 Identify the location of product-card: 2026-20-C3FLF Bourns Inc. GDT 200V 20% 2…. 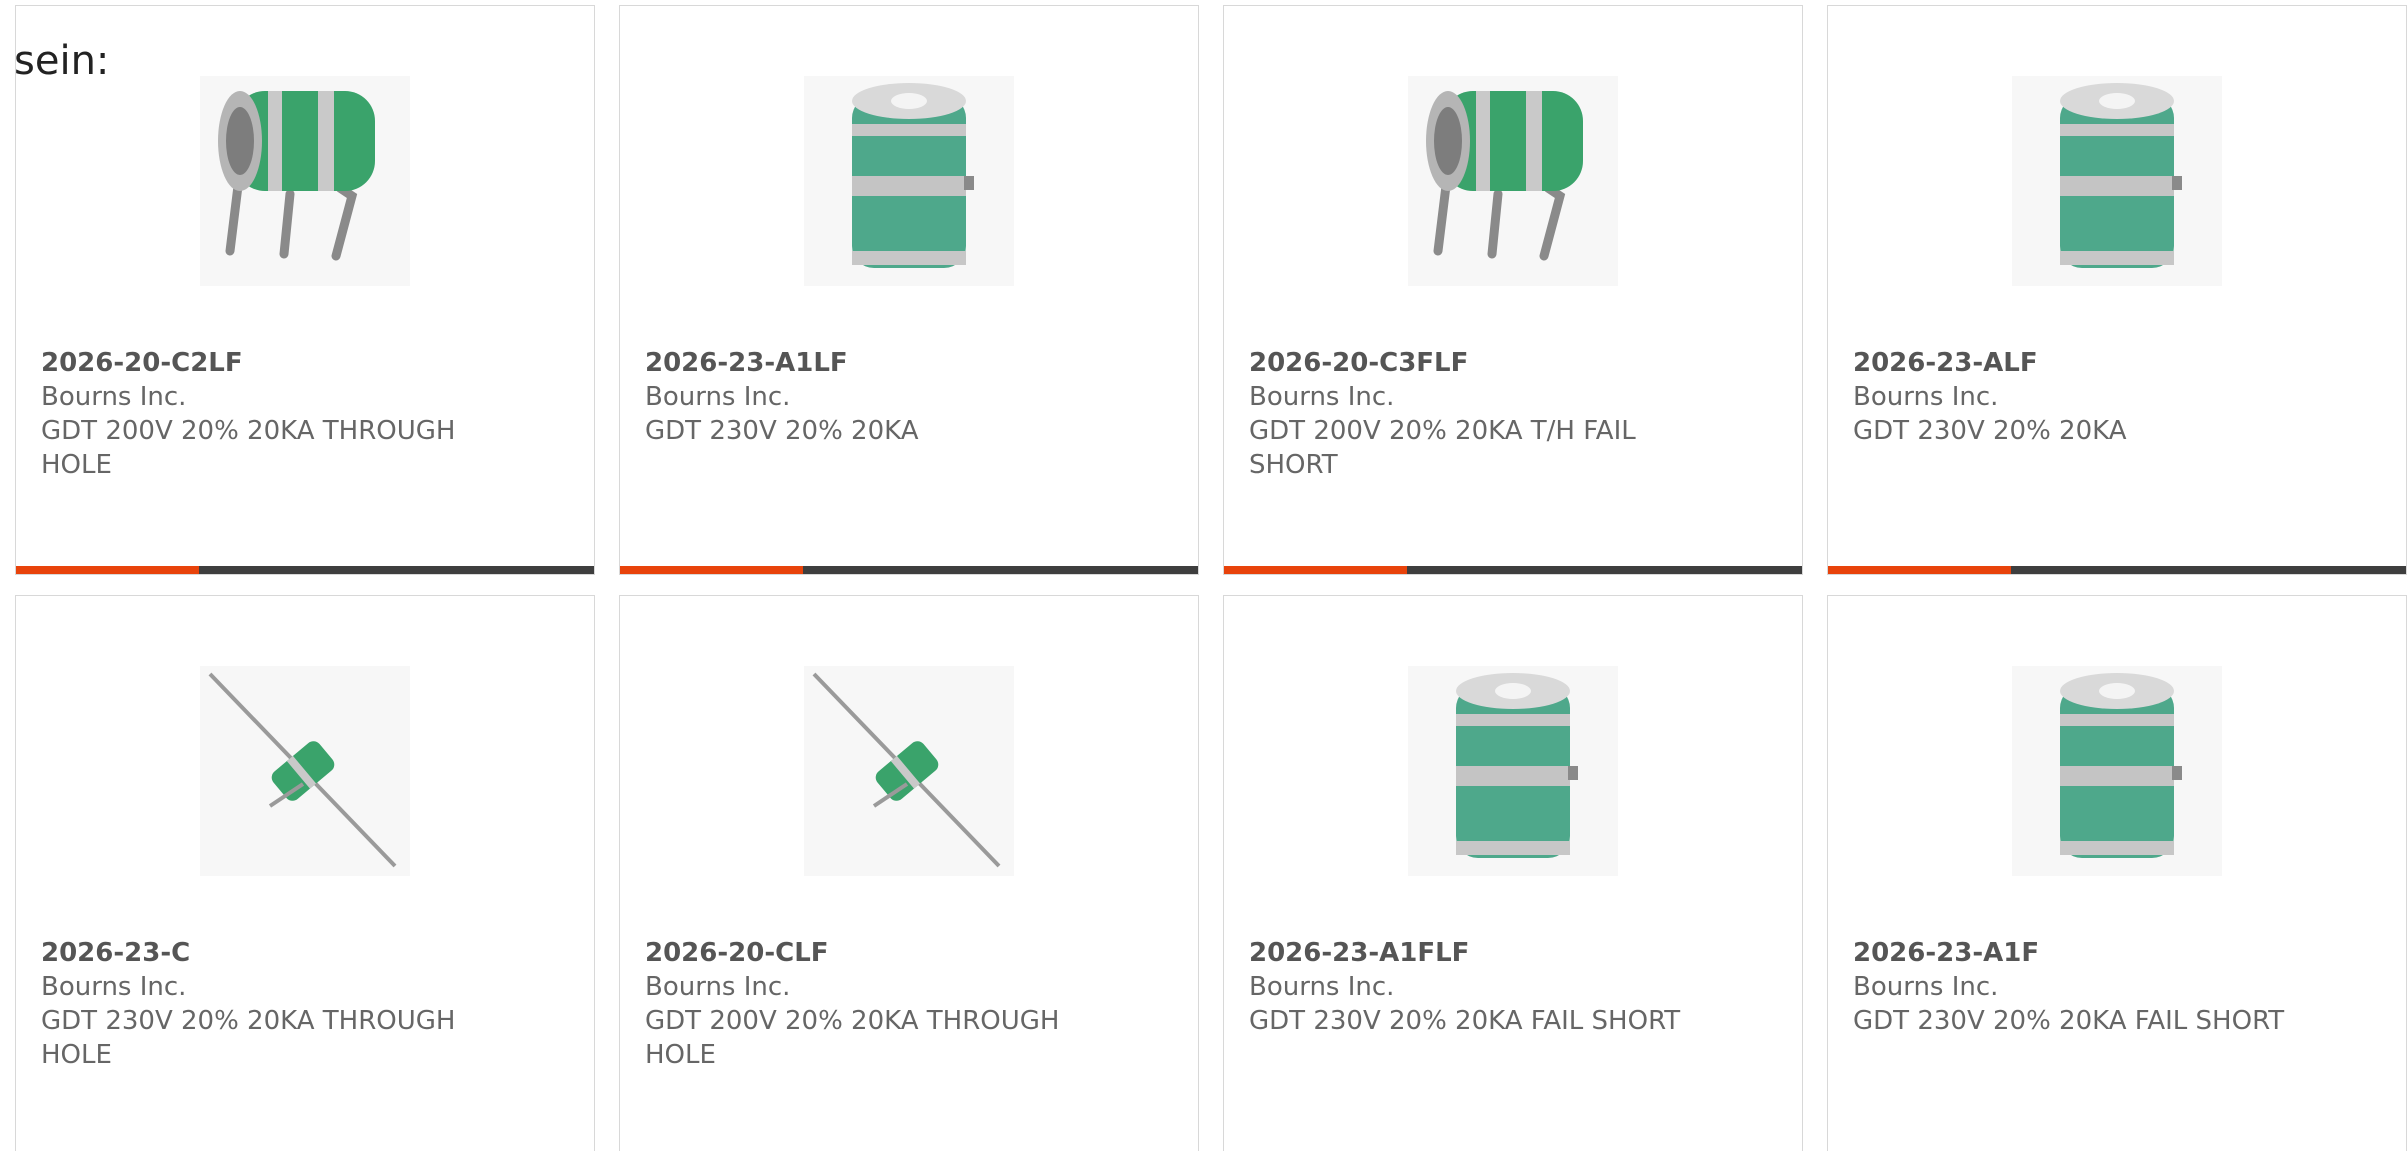
(1513, 290).